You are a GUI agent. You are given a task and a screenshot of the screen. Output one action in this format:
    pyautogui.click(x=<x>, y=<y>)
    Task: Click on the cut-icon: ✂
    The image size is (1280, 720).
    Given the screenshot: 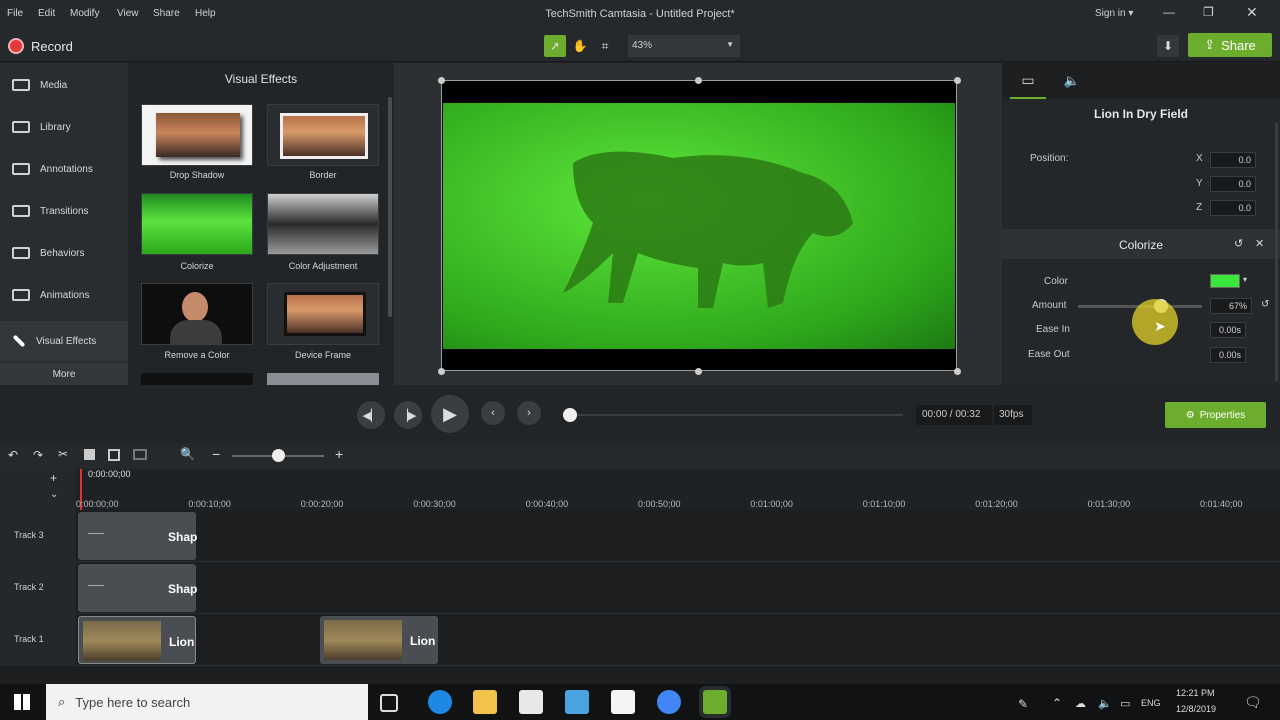 What is the action you would take?
    pyautogui.click(x=63, y=454)
    